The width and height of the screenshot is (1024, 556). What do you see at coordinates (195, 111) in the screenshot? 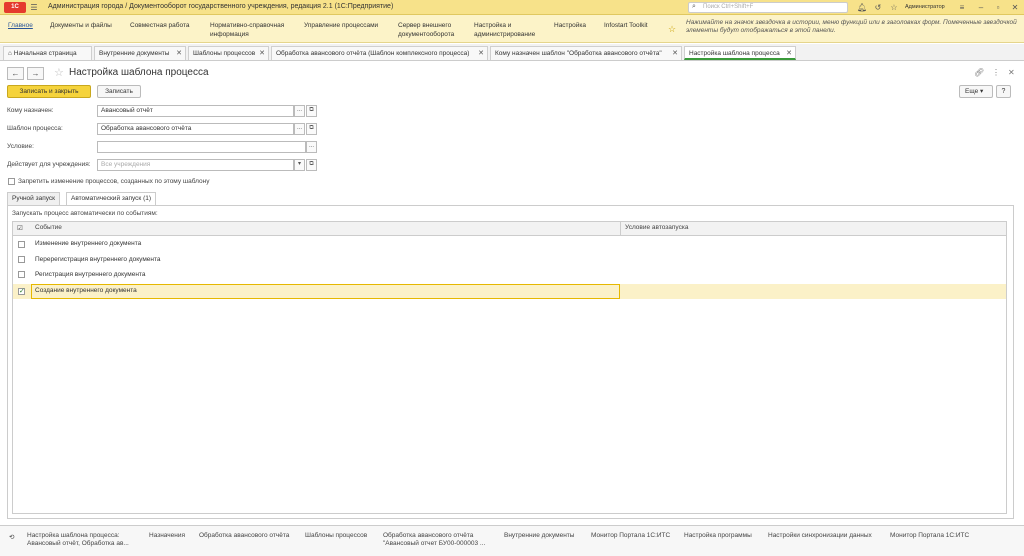
I see `assigned-field: Авансовый отчёт` at bounding box center [195, 111].